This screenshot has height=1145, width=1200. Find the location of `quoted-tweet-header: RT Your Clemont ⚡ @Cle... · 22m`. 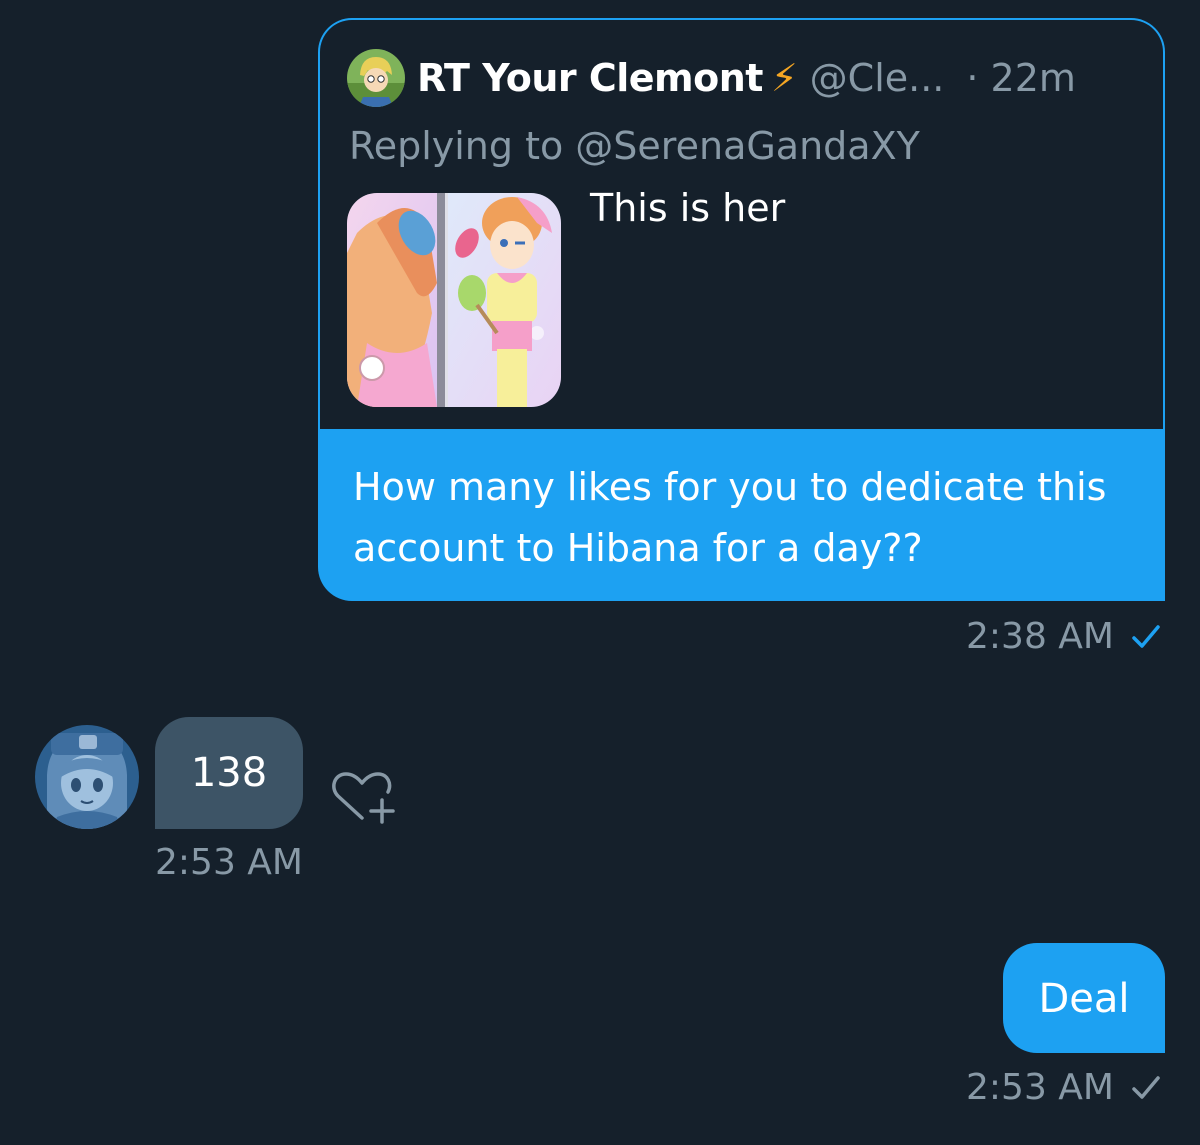

quoted-tweet-header: RT Your Clemont ⚡ @Cle... · 22m is located at coordinates (747, 78).